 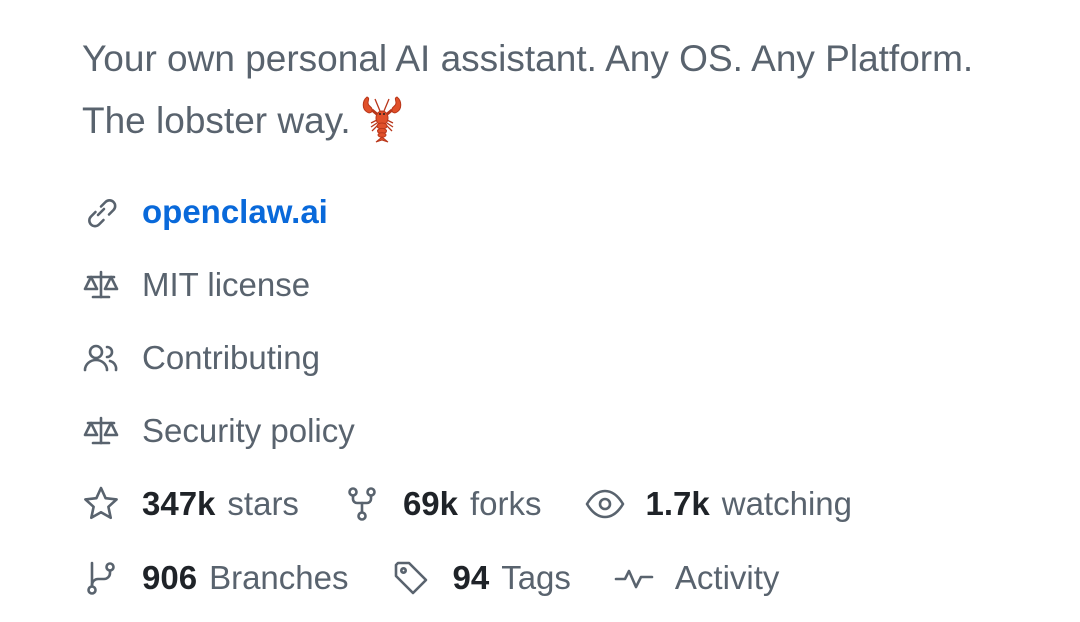 I want to click on lobster-emoji, so click(x=382, y=118).